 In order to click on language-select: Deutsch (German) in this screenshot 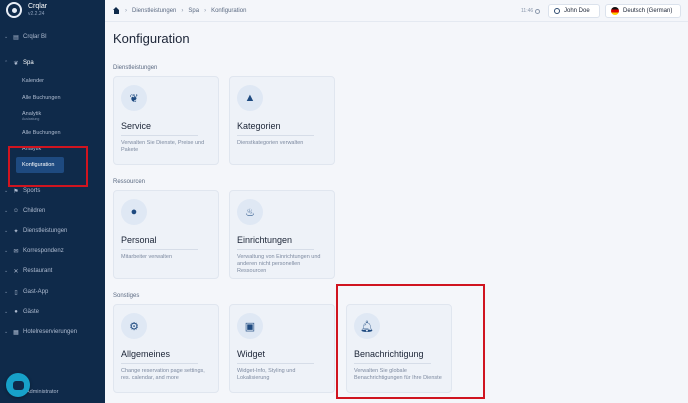, I will do `click(643, 11)`.